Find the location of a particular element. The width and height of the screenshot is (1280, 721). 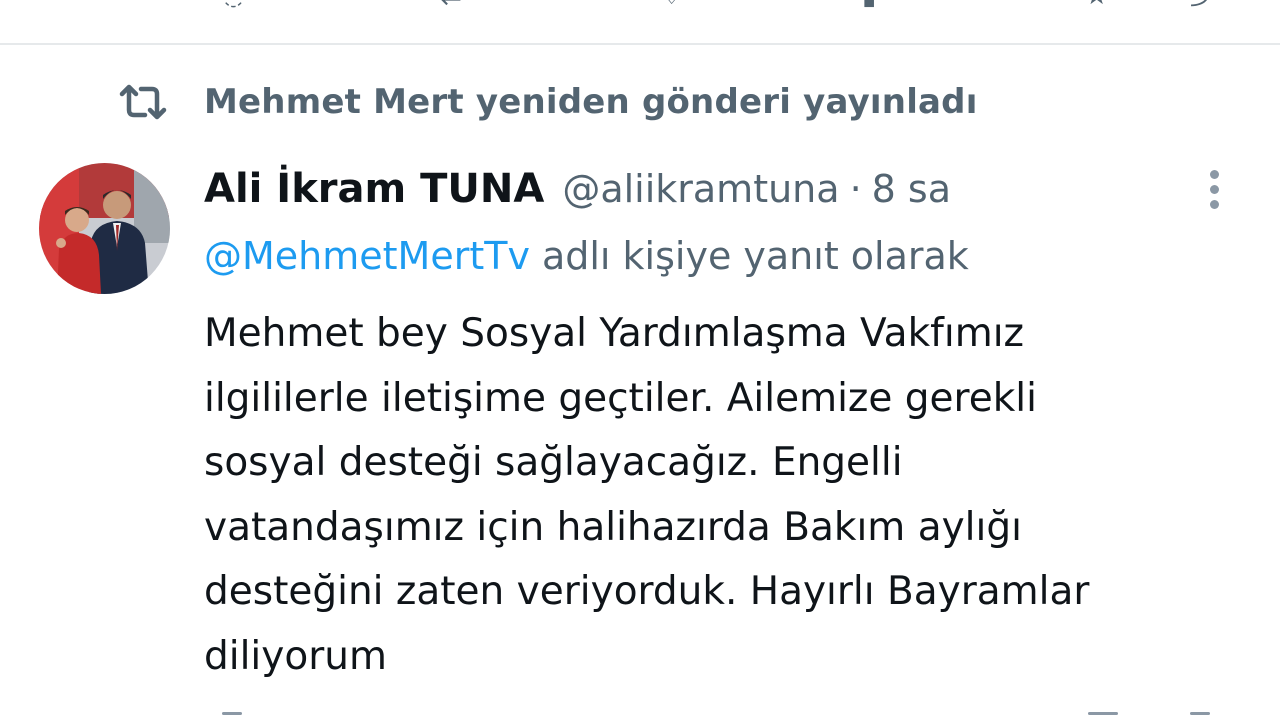

profile-photo is located at coordinates (104, 228).